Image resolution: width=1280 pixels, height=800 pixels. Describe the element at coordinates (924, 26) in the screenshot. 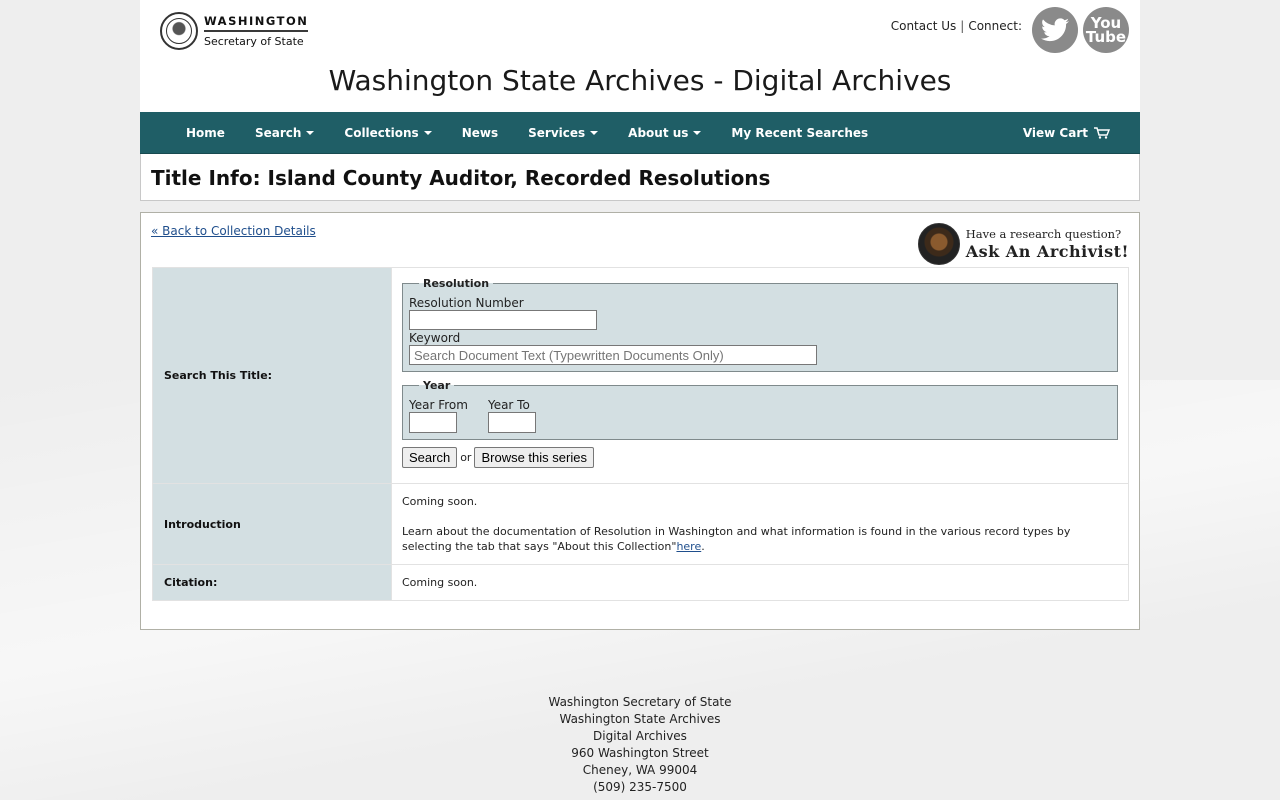

I see `contact-us-link: Contact Us` at that location.